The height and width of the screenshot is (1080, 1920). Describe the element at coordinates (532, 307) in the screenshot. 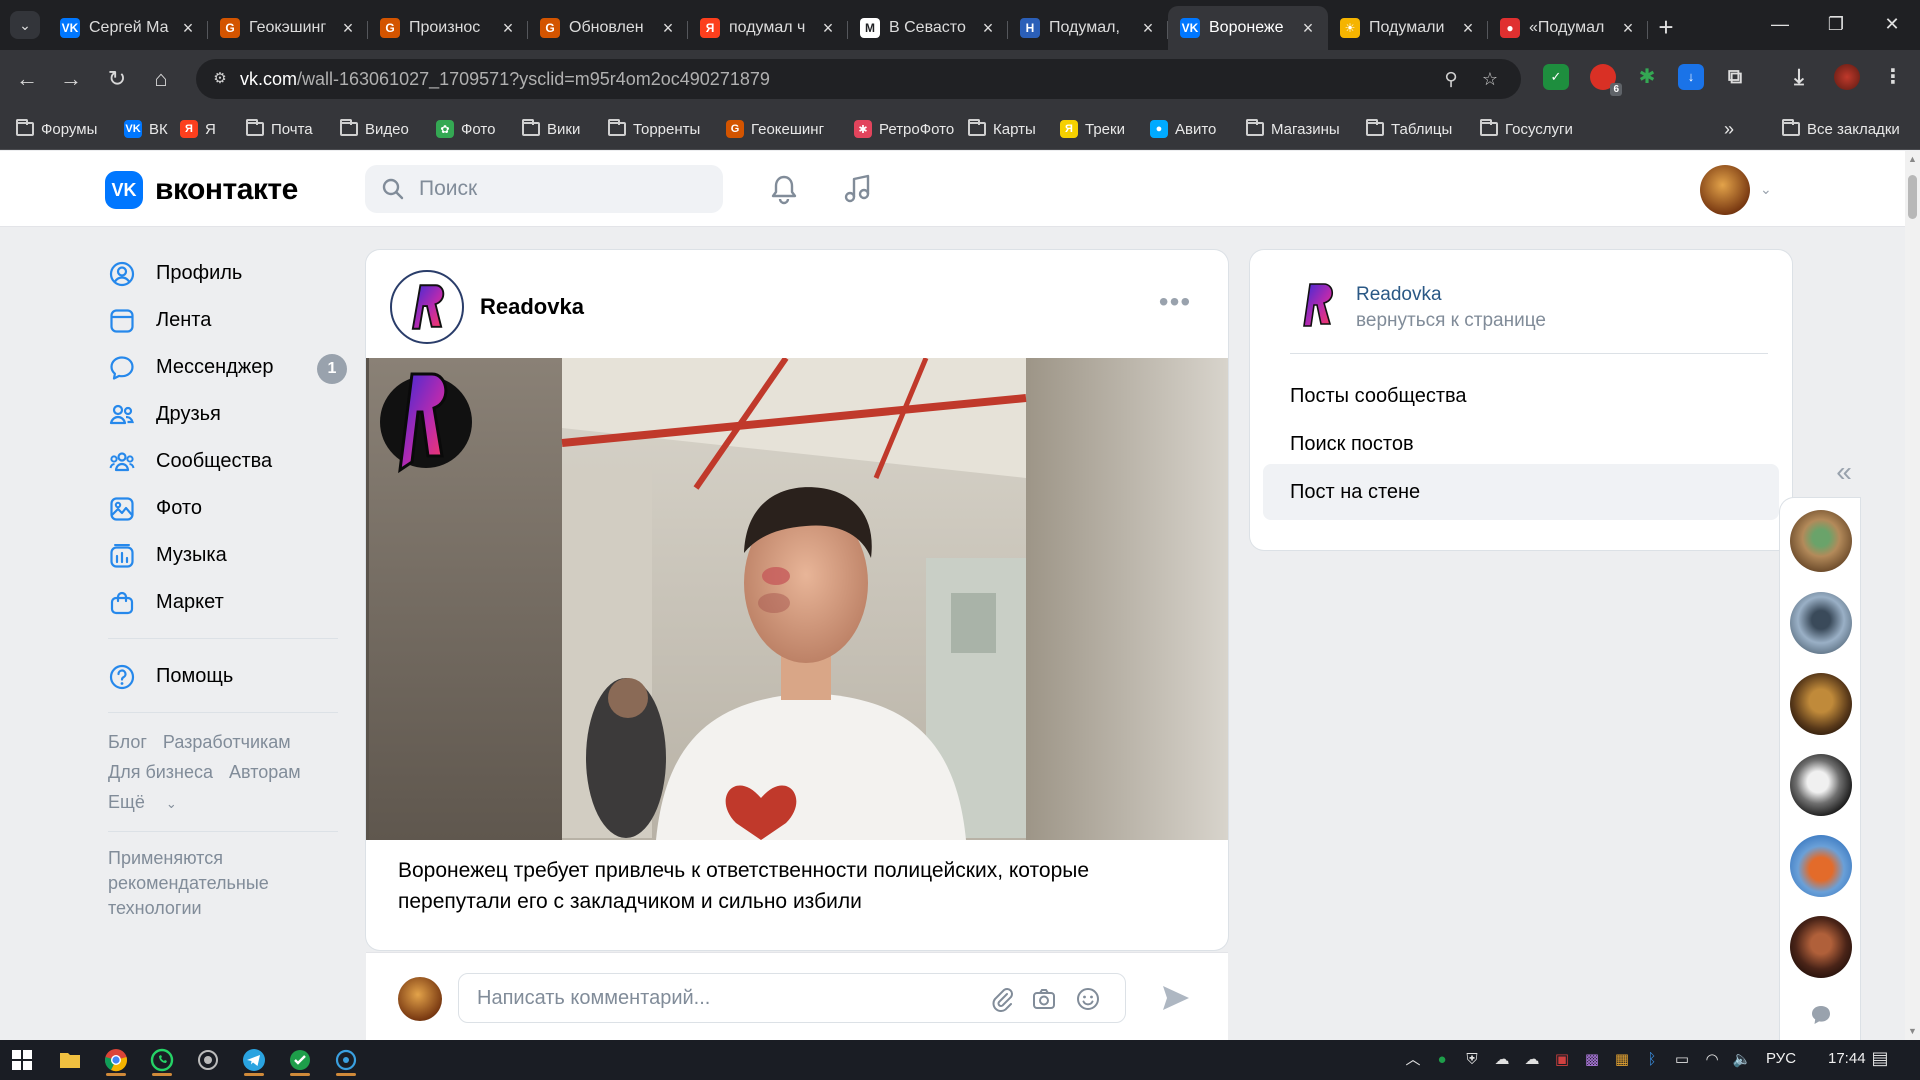

I see `post-author-name: Readovka` at that location.